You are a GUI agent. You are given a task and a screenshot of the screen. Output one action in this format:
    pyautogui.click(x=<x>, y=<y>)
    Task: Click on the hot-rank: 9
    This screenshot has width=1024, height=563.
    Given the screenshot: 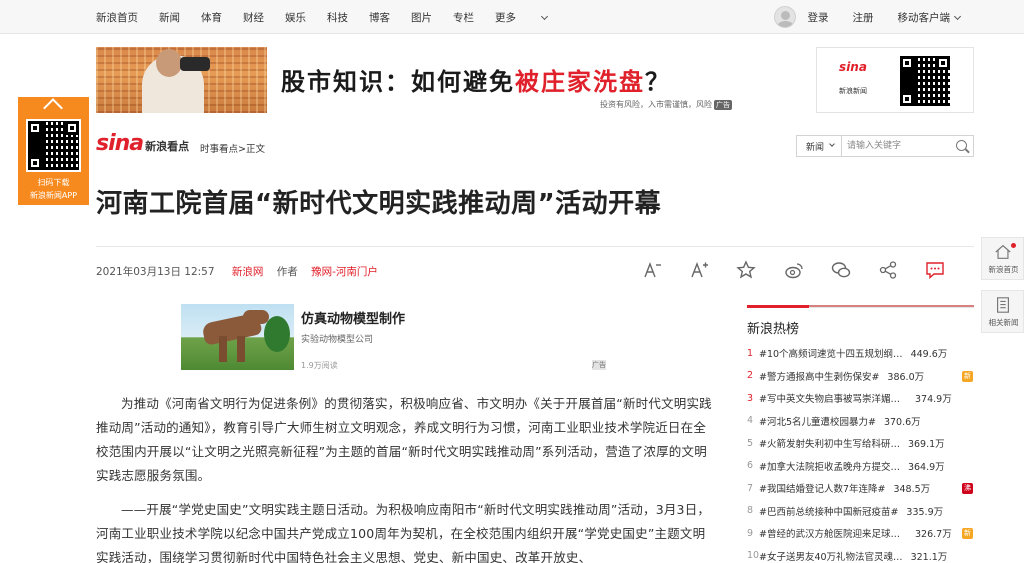 What is the action you would take?
    pyautogui.click(x=750, y=533)
    